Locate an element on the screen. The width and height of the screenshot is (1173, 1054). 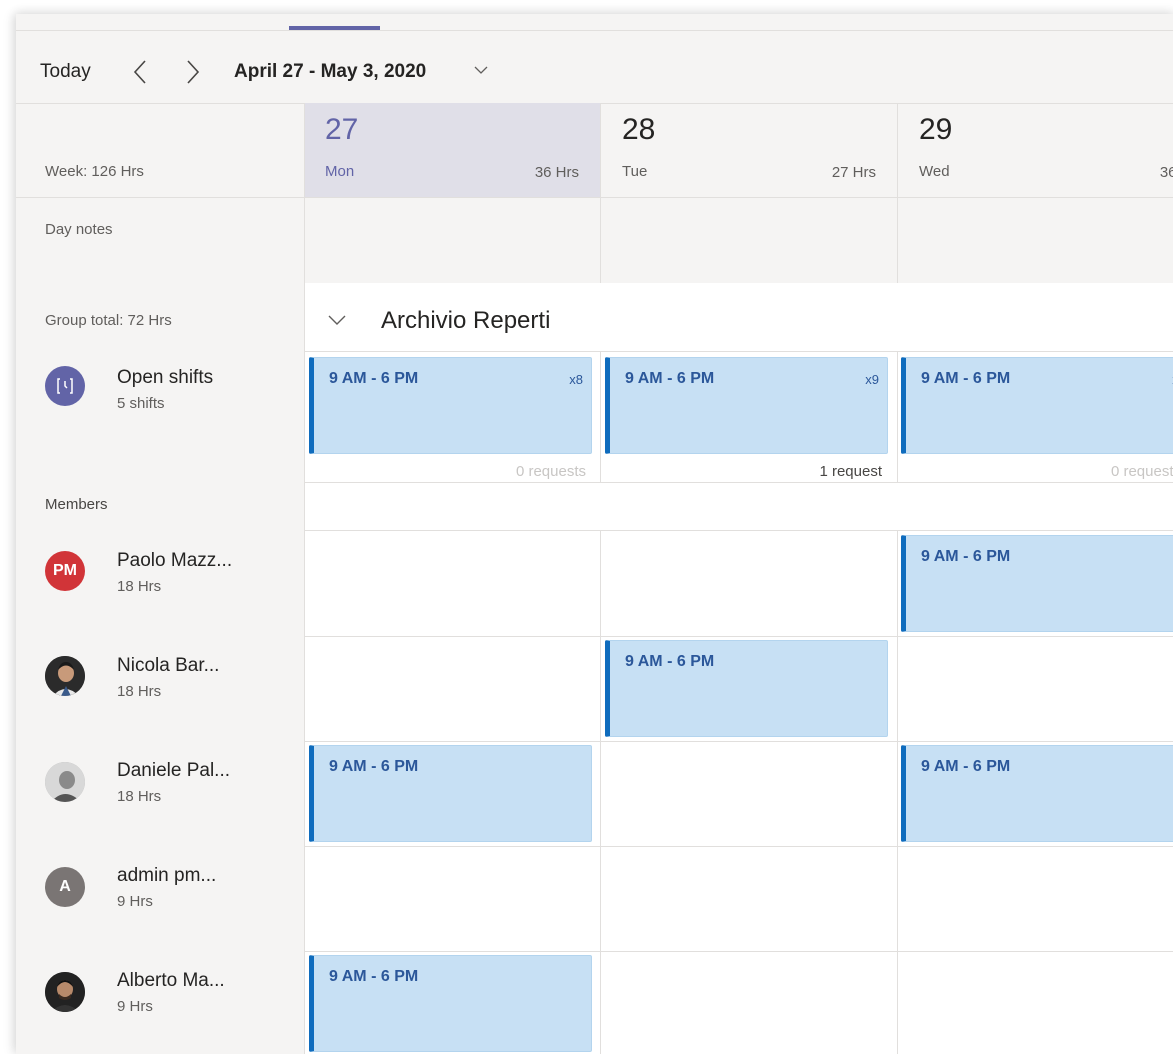
avatar: PM is located at coordinates (65, 571).